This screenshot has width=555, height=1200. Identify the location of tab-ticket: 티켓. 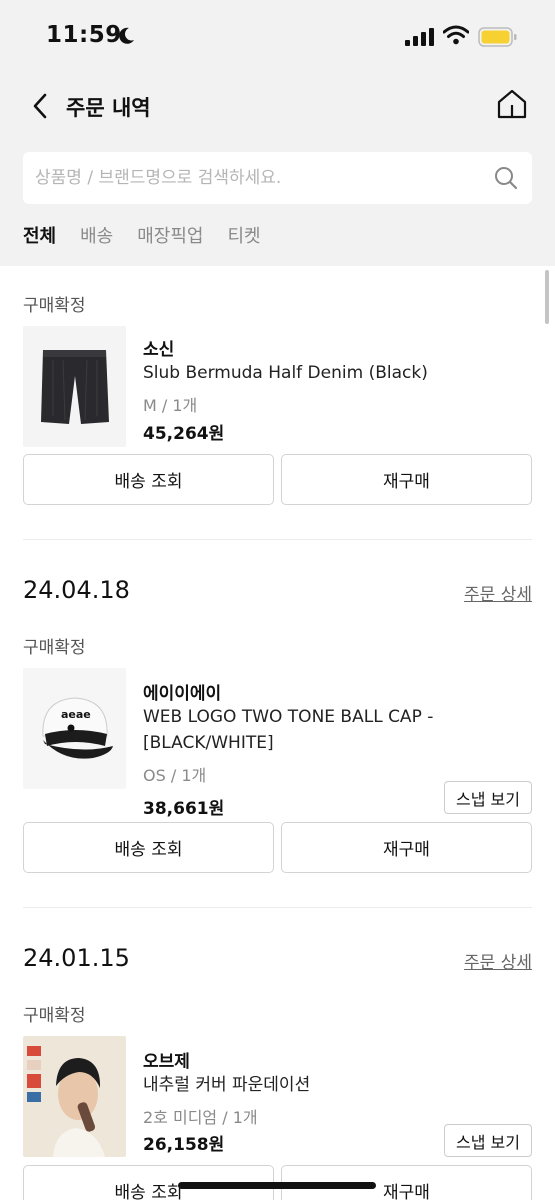
(244, 235).